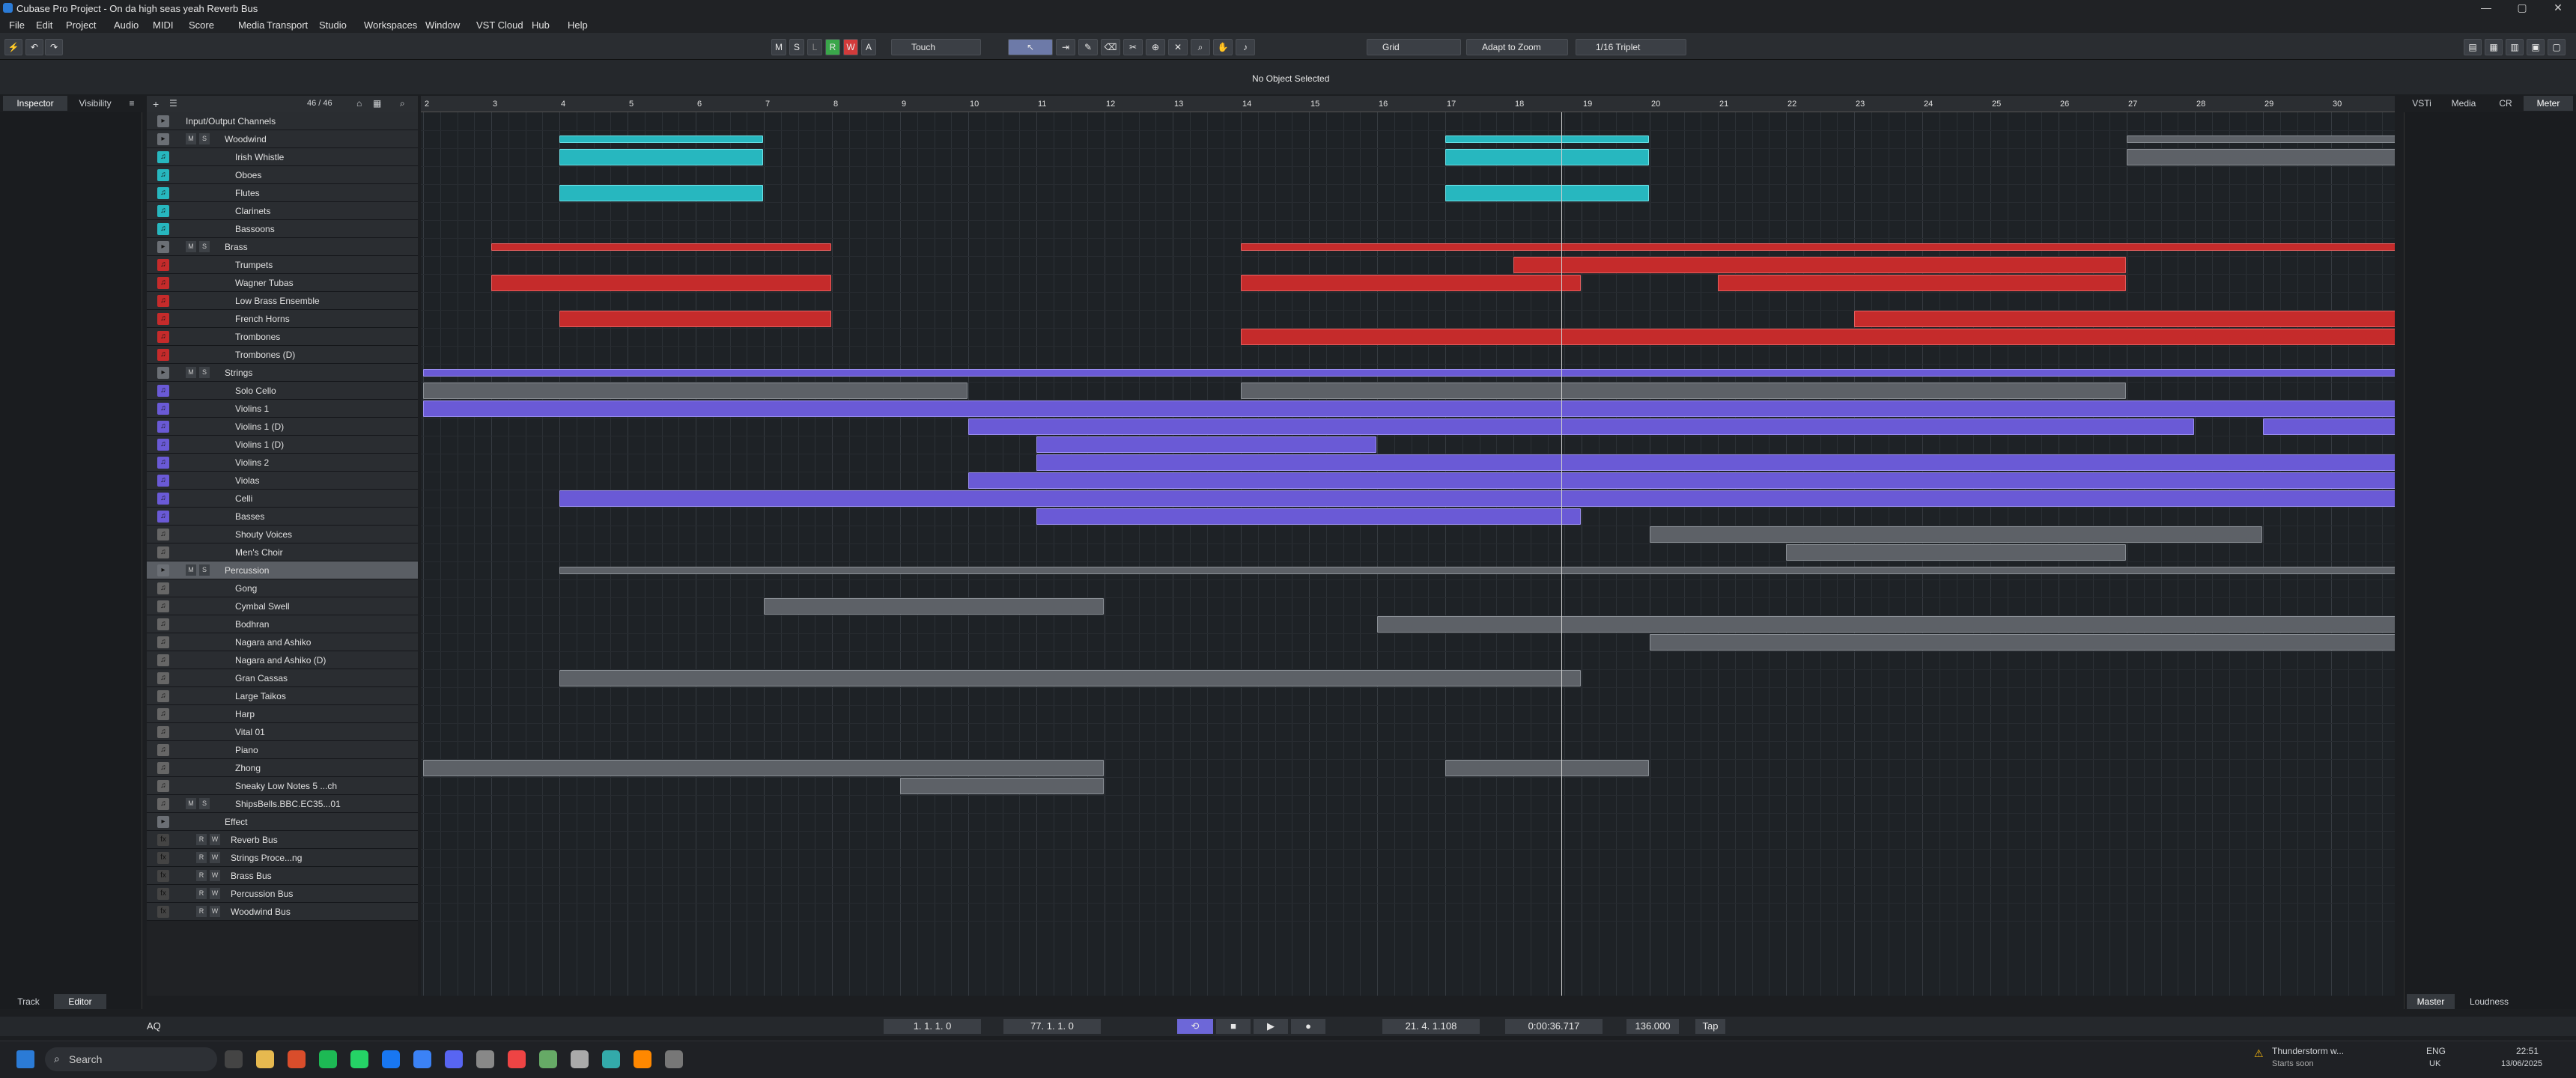  What do you see at coordinates (282, 750) in the screenshot?
I see `track-row: ♫ Piano` at bounding box center [282, 750].